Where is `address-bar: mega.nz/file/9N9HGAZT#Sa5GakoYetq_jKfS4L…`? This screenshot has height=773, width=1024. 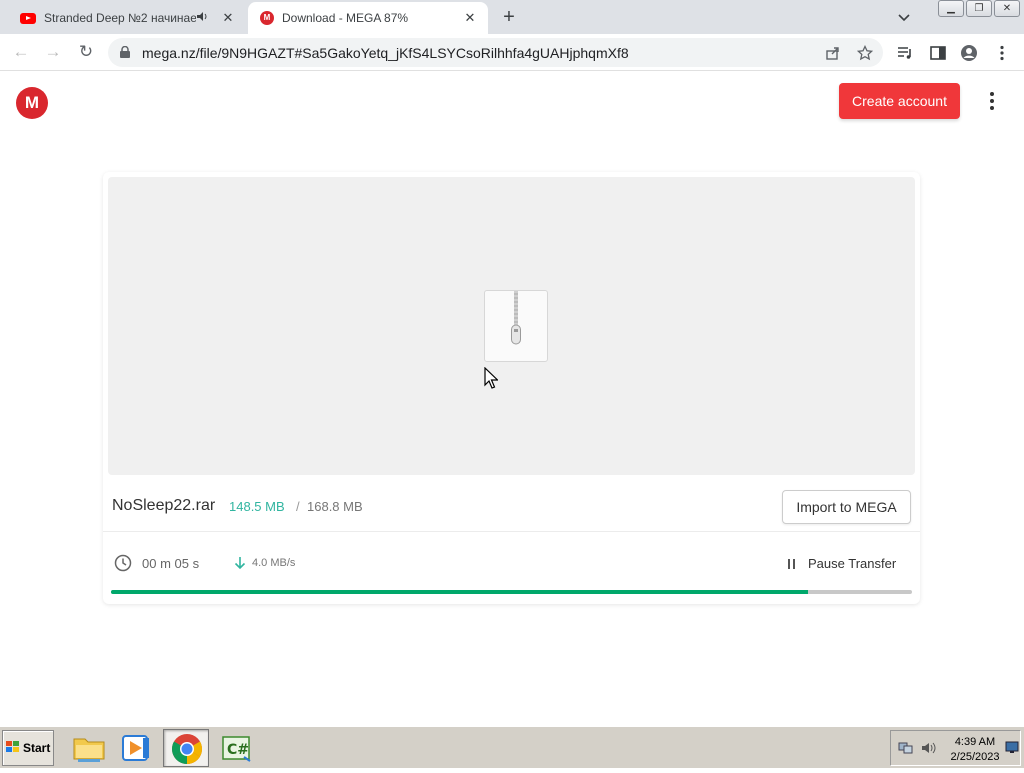
address-bar: mega.nz/file/9N9HGAZT#Sa5GakoYetq_jKfS4L… is located at coordinates (495, 52).